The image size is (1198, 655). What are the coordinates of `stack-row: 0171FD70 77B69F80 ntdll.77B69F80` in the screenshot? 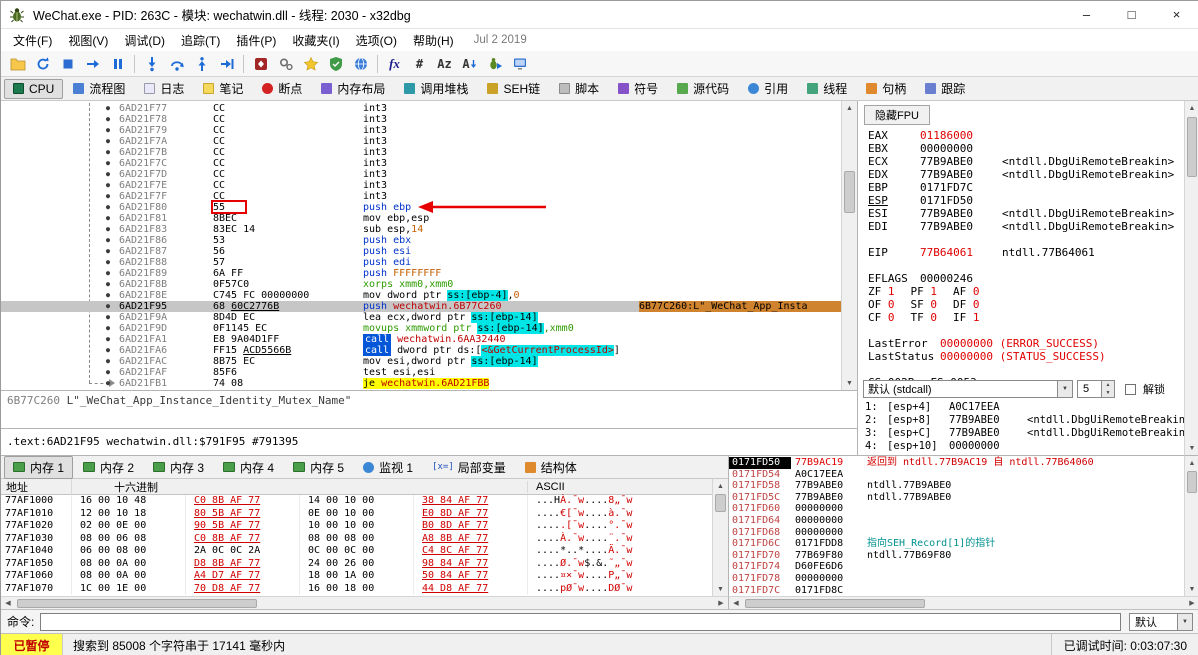 It's located at (956, 556).